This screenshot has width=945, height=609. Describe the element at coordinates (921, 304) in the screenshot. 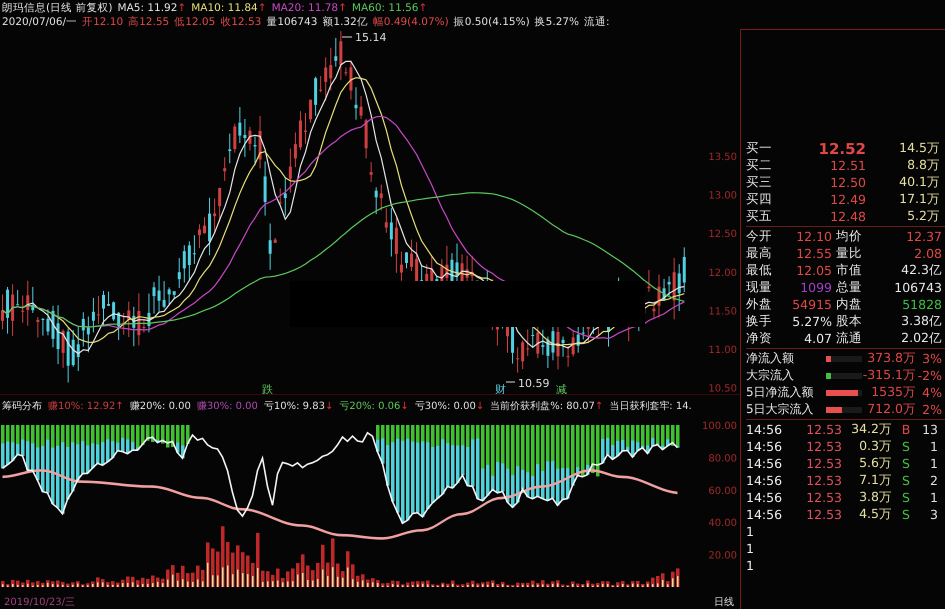

I see `stat-value: 51828` at that location.